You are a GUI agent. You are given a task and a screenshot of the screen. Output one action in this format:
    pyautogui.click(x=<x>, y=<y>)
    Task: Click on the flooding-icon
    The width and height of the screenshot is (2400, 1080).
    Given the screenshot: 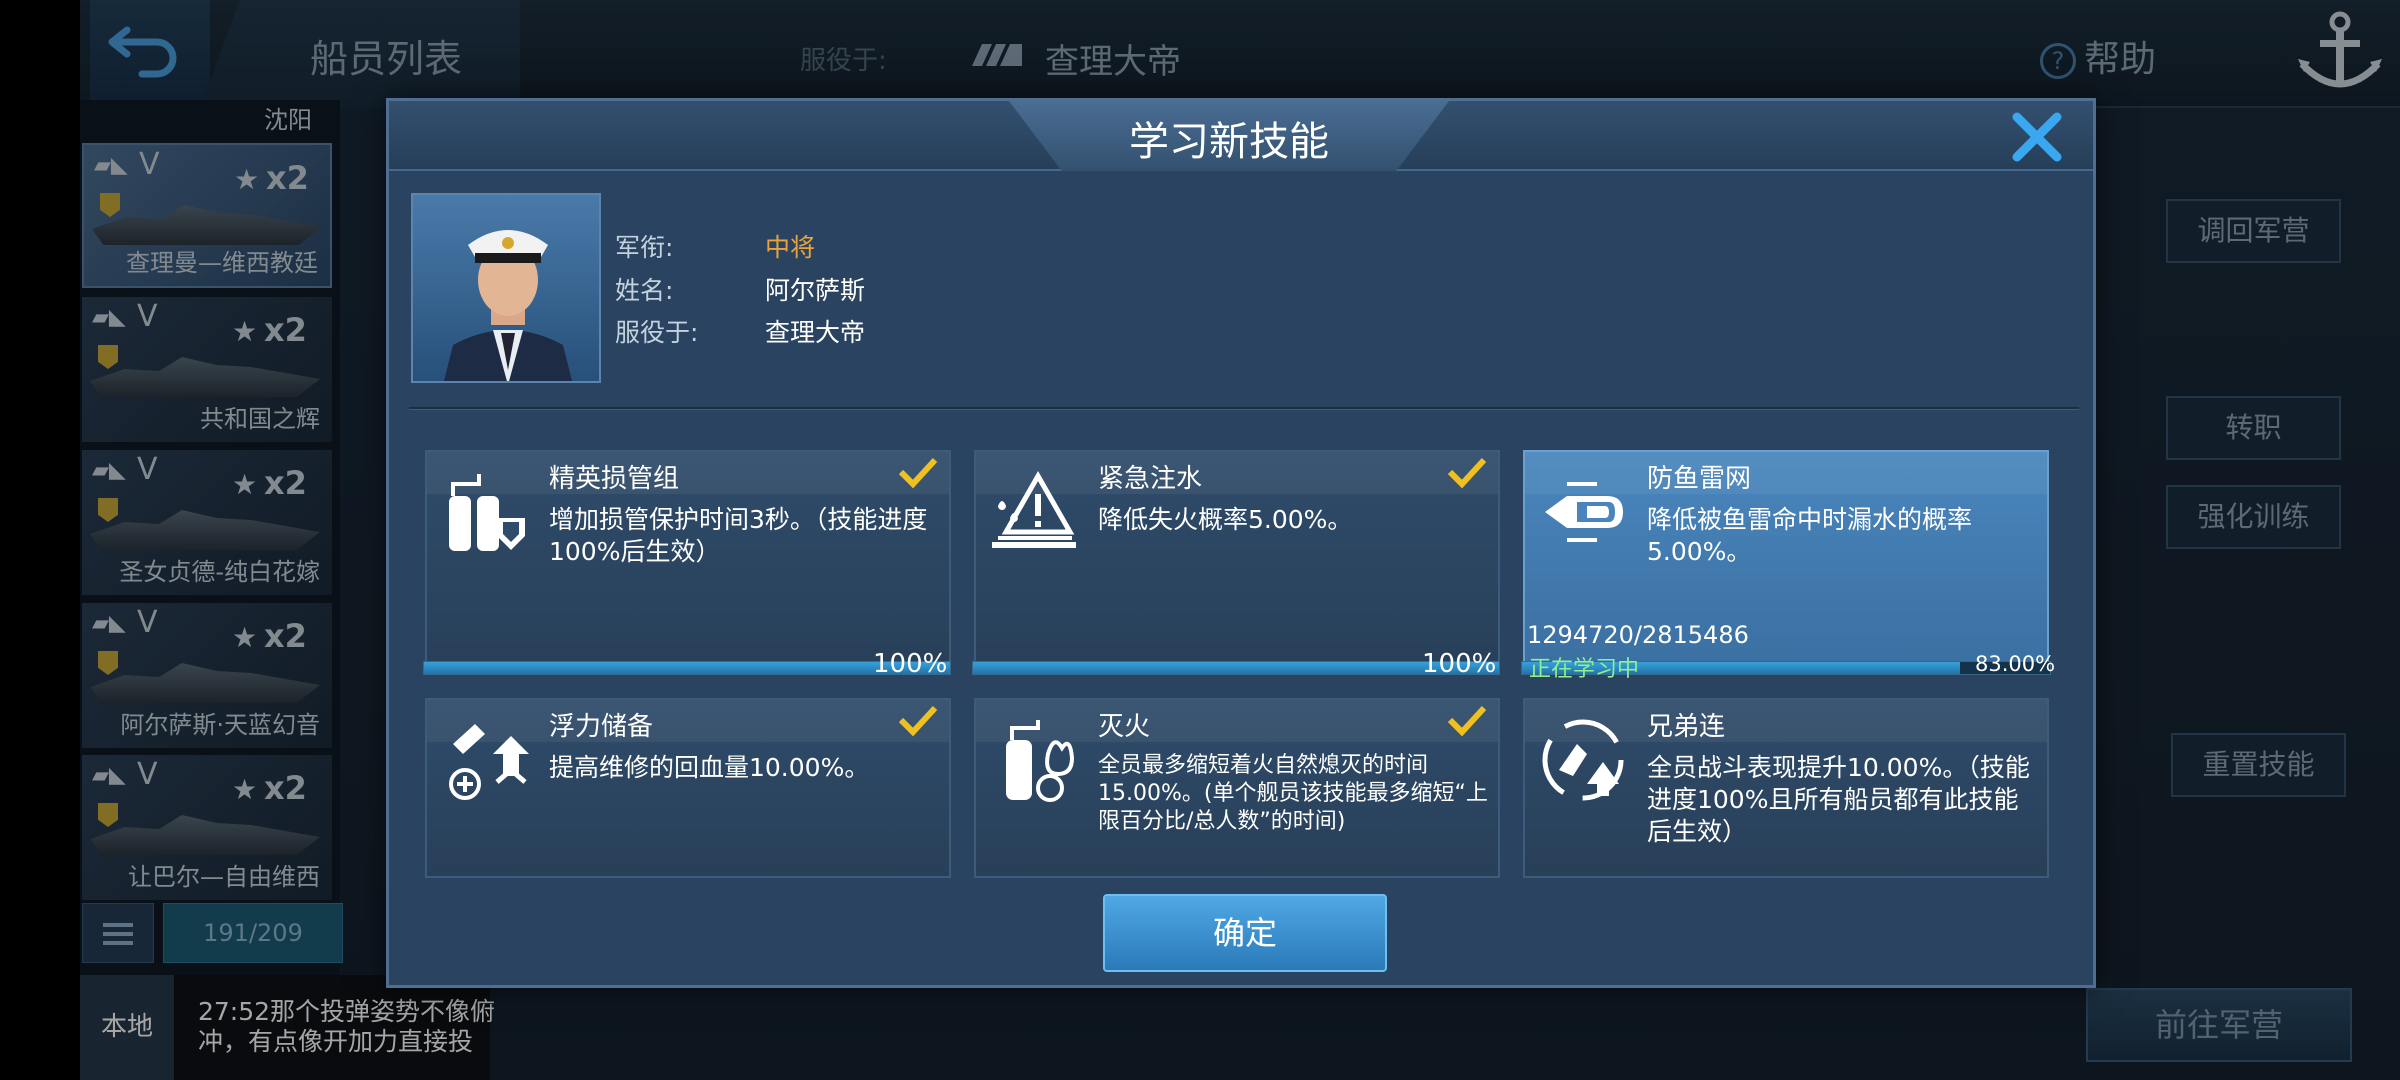 What is the action you would take?
    pyautogui.click(x=1034, y=509)
    